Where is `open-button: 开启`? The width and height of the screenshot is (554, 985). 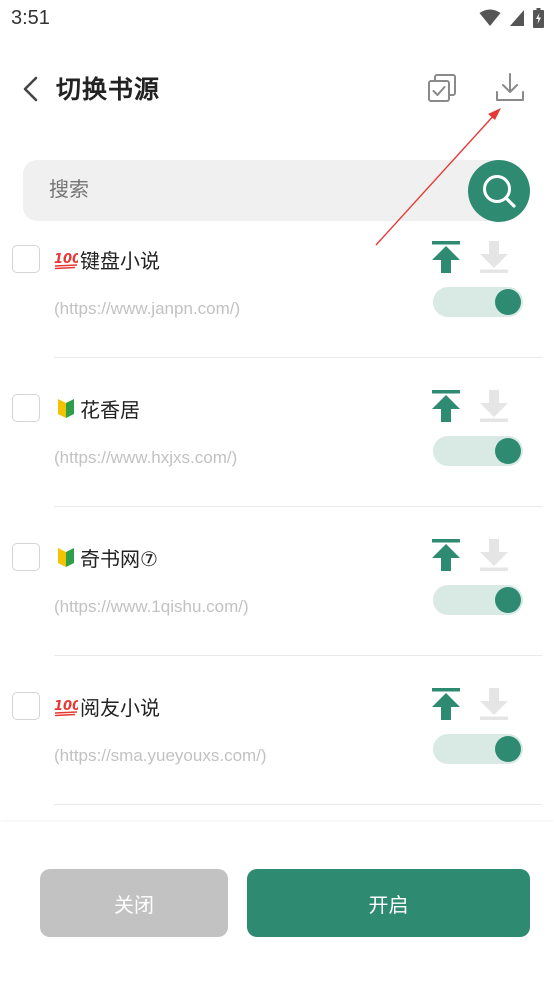 open-button: 开启 is located at coordinates (388, 903).